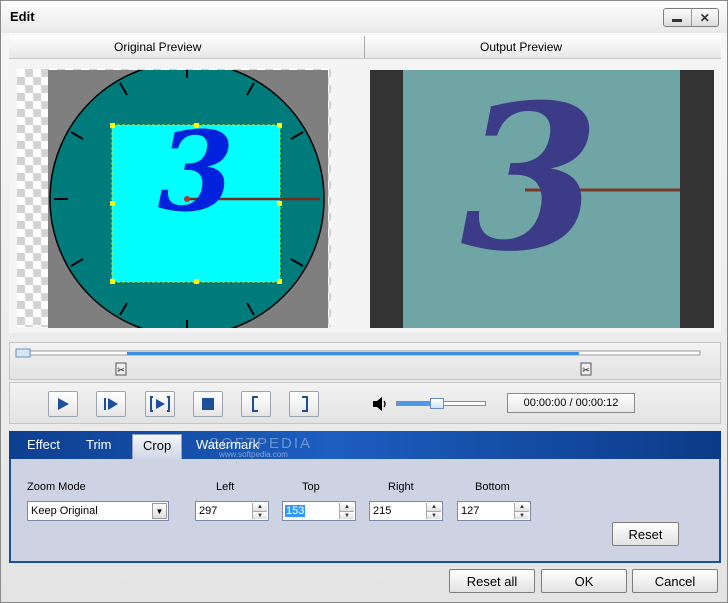  I want to click on bracket-close-icon, so click(305, 404).